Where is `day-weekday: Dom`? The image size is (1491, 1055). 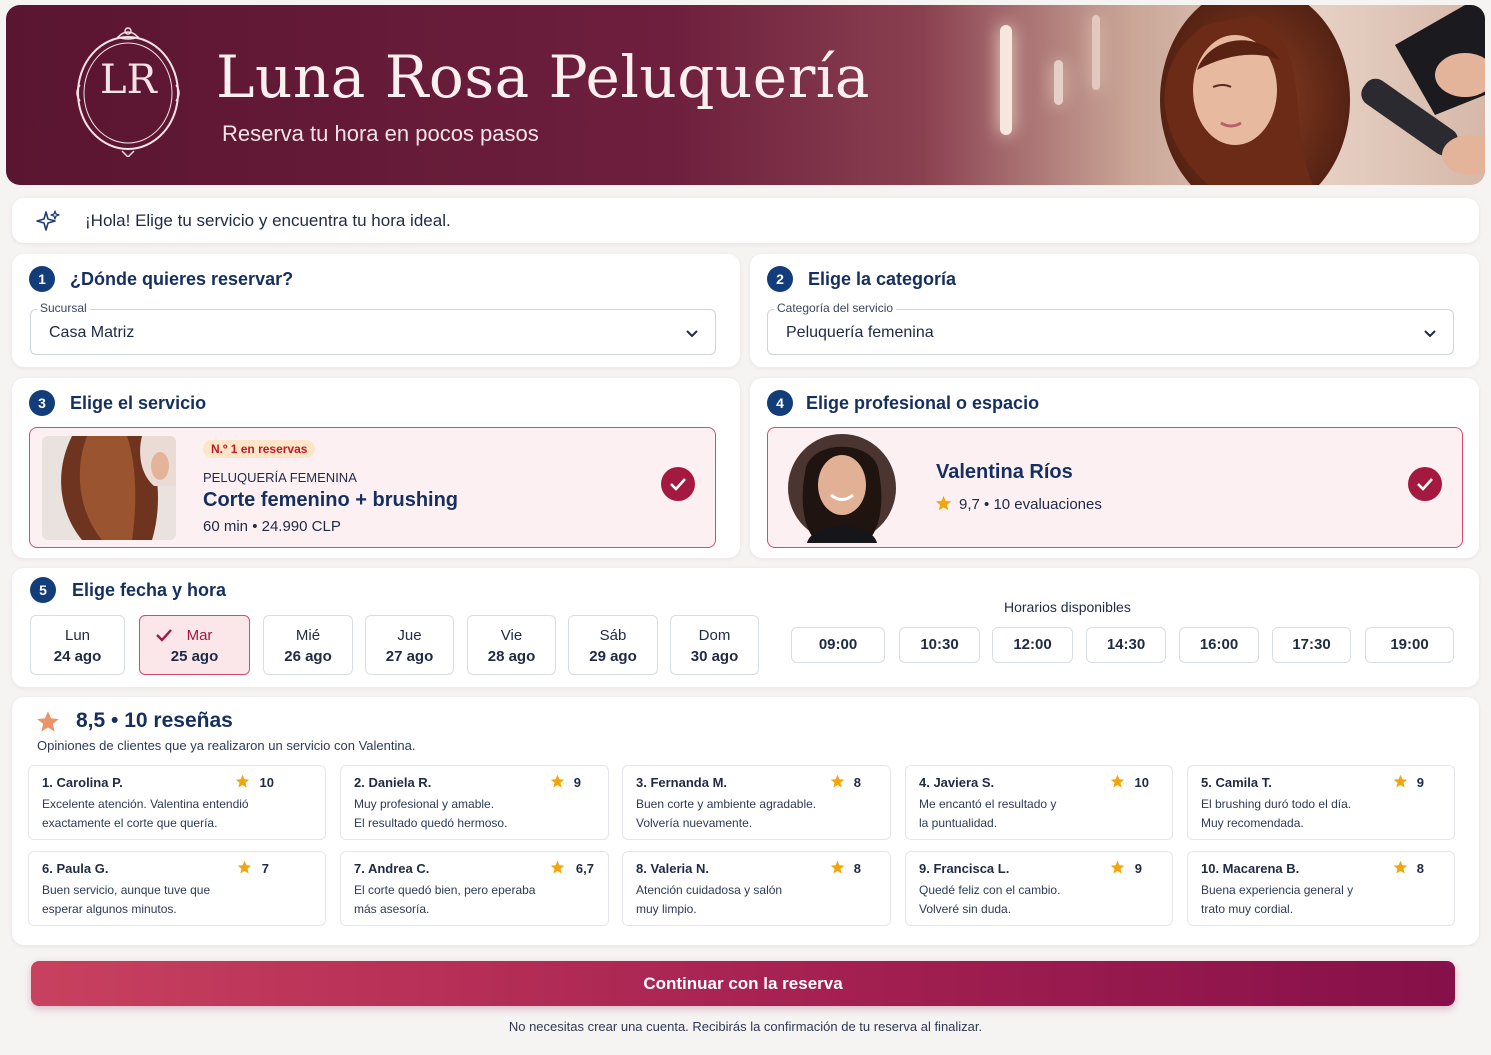 day-weekday: Dom is located at coordinates (714, 635).